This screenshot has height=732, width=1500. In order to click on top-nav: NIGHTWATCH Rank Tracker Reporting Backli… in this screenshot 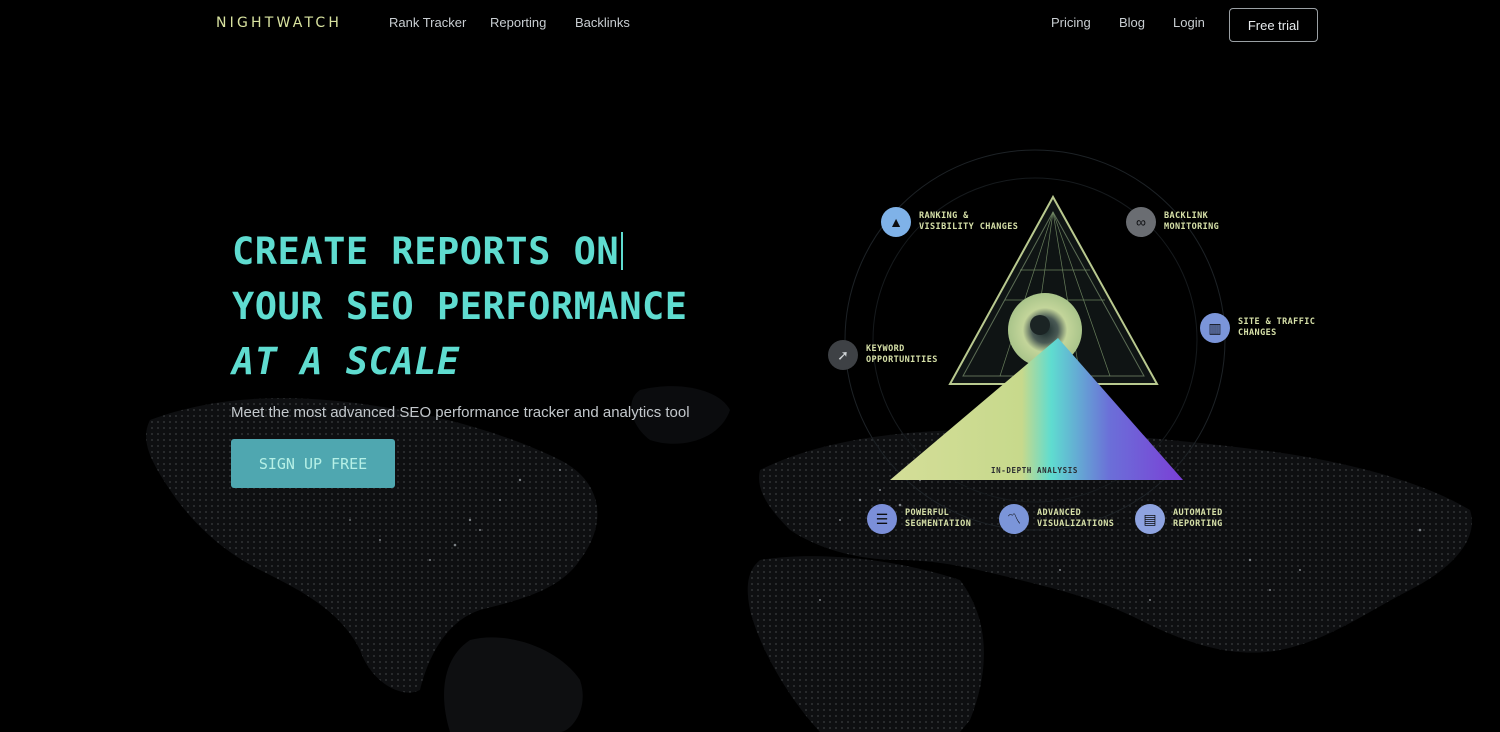, I will do `click(750, 24)`.